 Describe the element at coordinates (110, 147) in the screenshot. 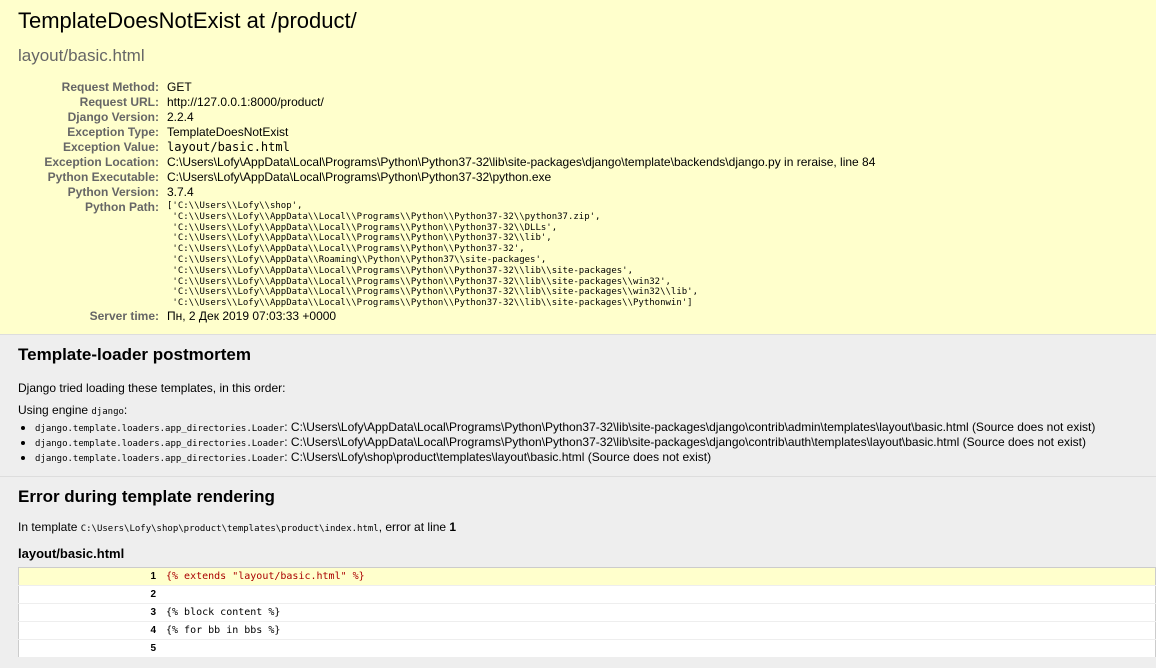

I see `meta-label: Exception Value:` at that location.